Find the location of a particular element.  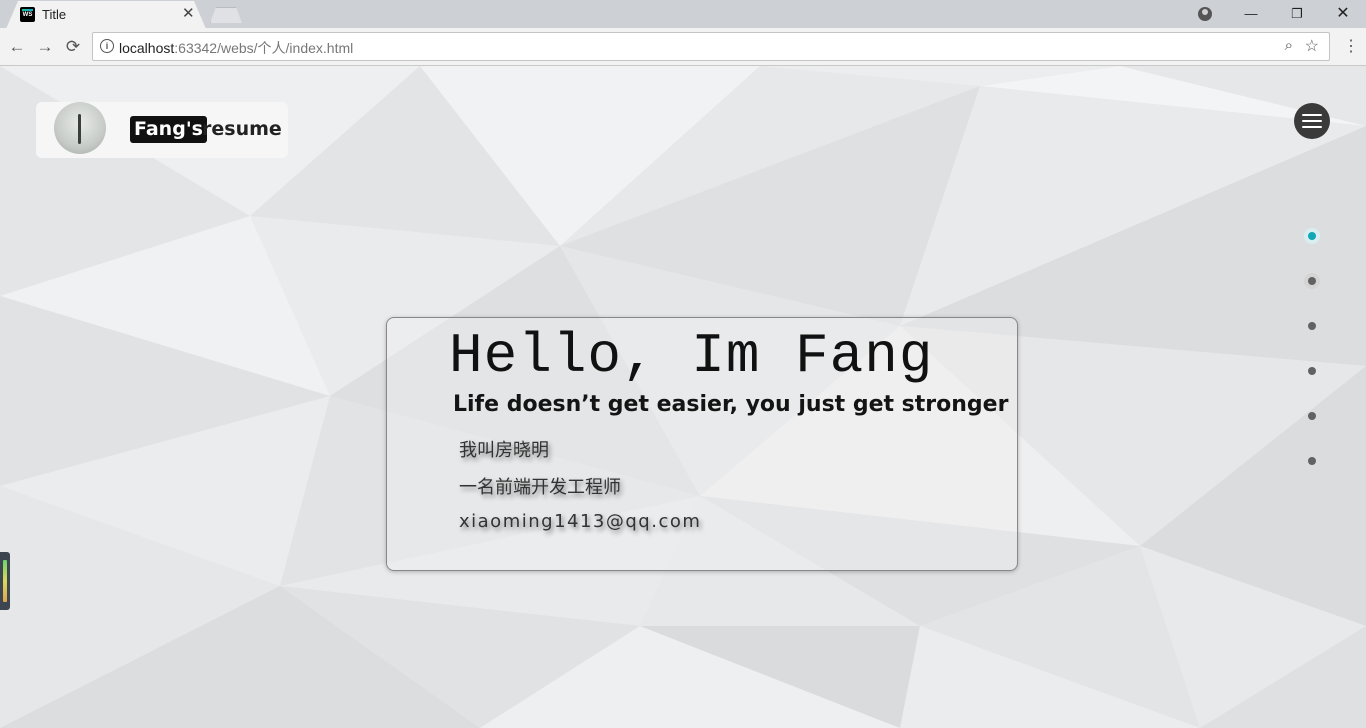

browser-tab is located at coordinates (106, 15).